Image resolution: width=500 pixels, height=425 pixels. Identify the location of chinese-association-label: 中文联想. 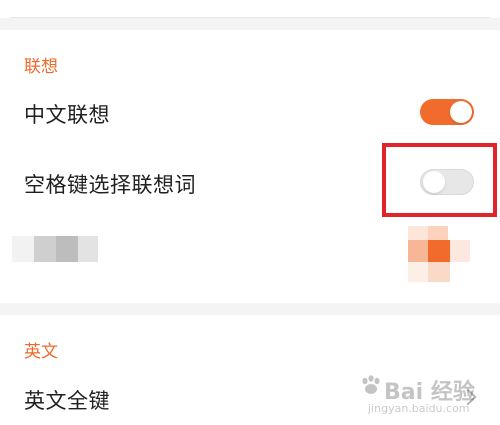
(67, 115).